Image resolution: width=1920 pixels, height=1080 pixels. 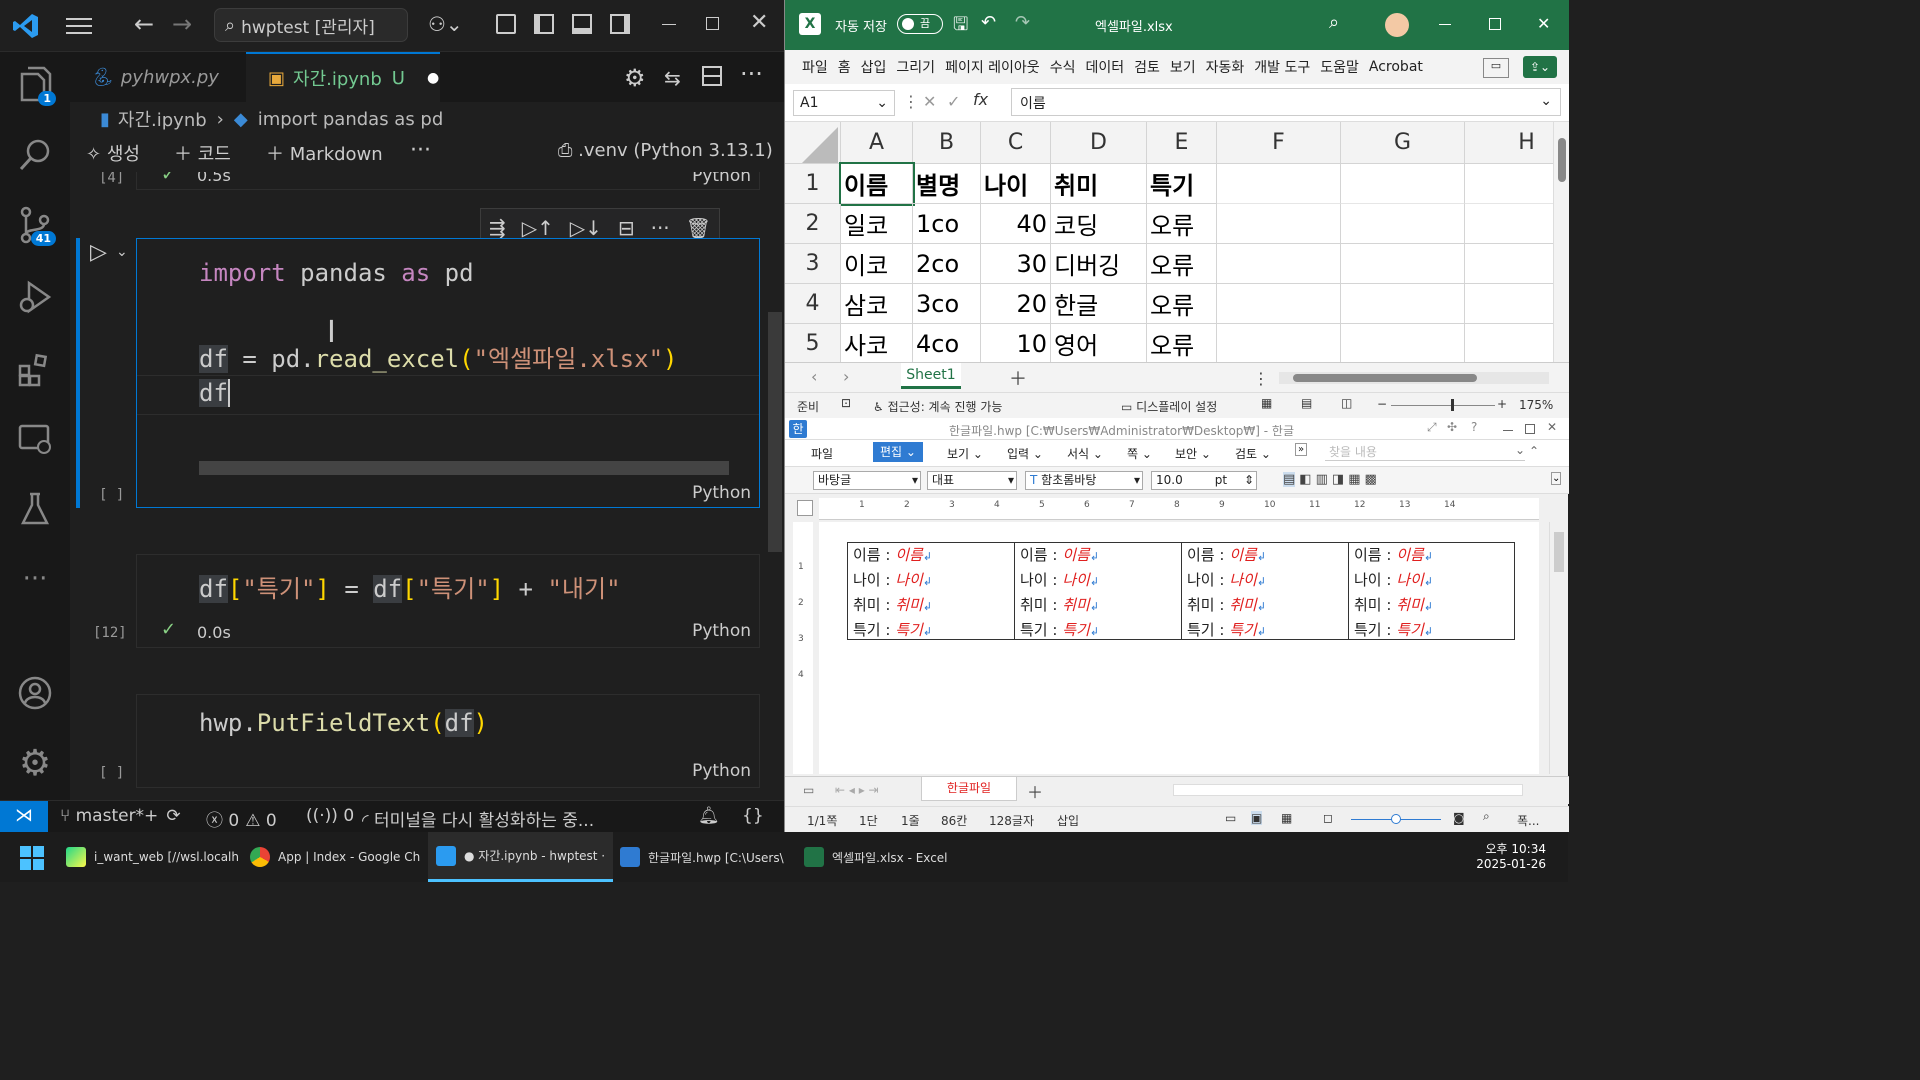 What do you see at coordinates (1016, 343) in the screenshot?
I see `cell: 10` at bounding box center [1016, 343].